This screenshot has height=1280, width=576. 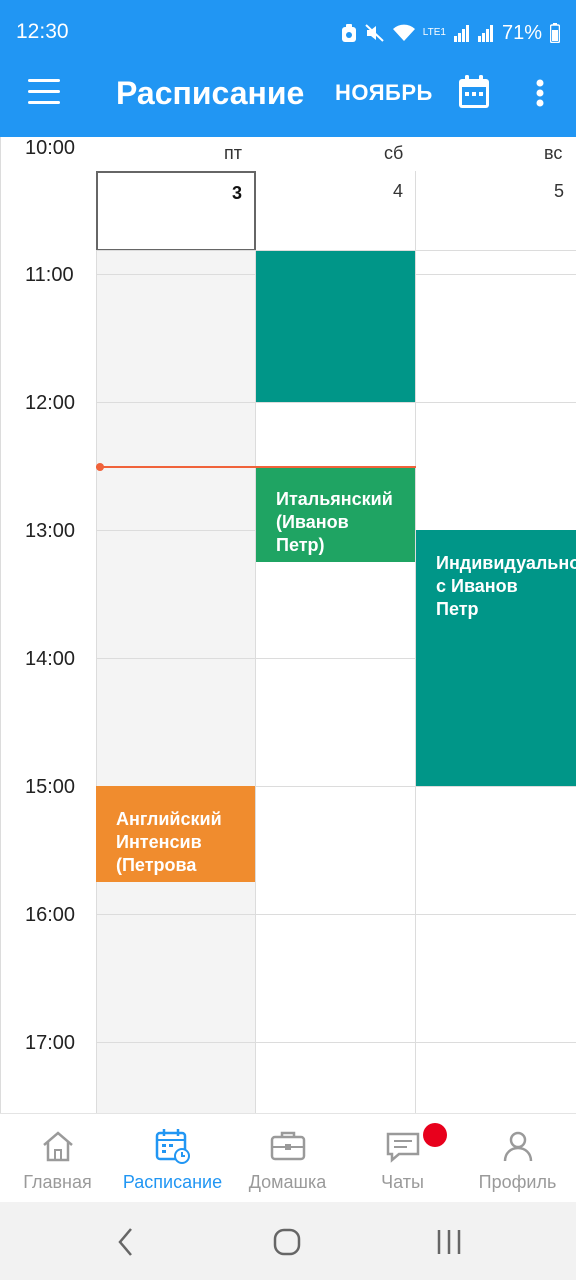 I want to click on nav-profile: Профиль, so click(x=518, y=1158).